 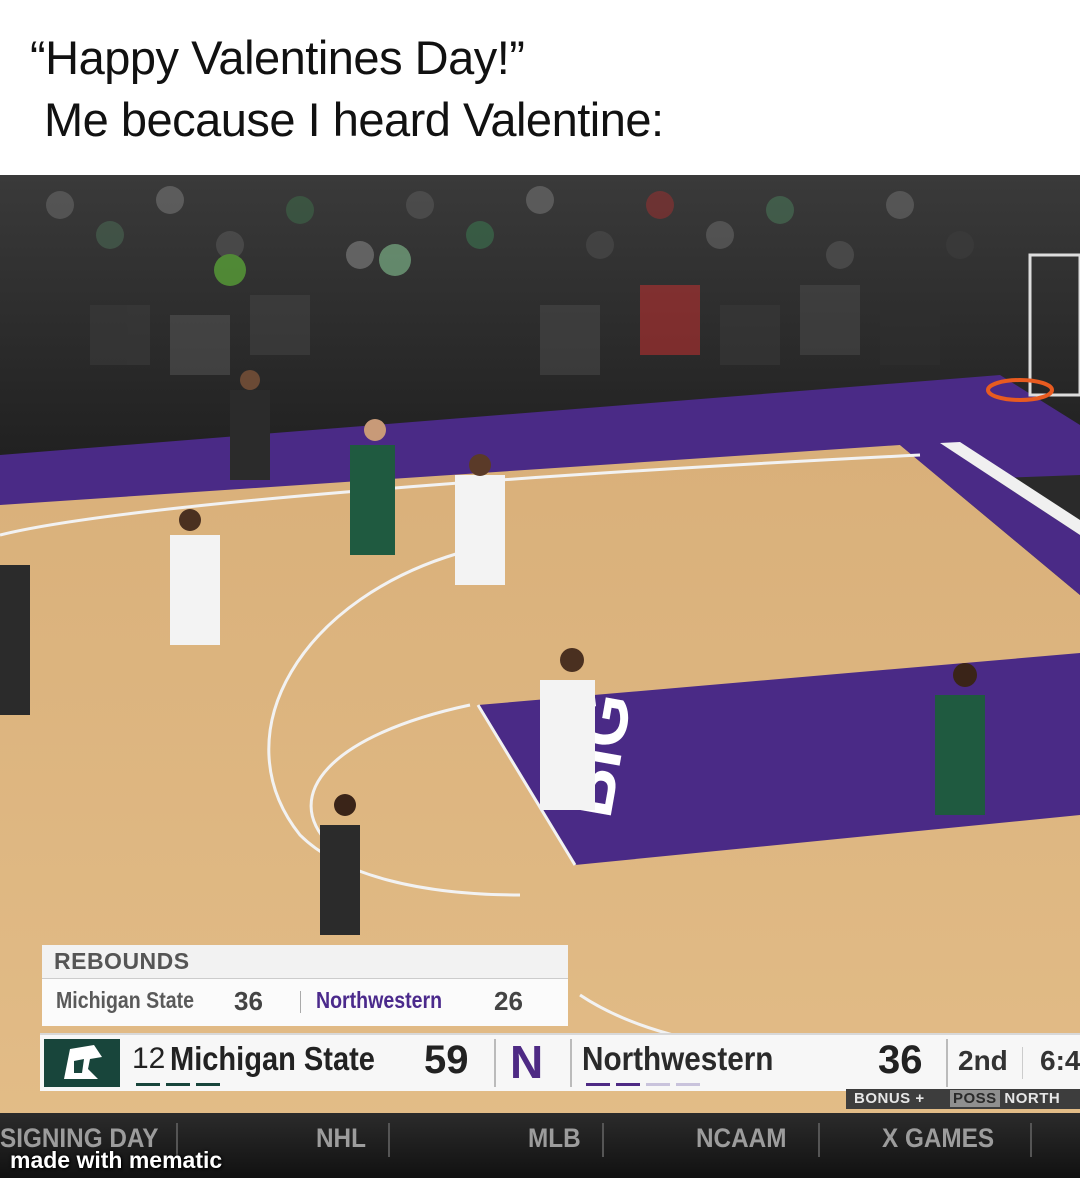 What do you see at coordinates (741, 1138) in the screenshot?
I see `ticker-item: NCAAM` at bounding box center [741, 1138].